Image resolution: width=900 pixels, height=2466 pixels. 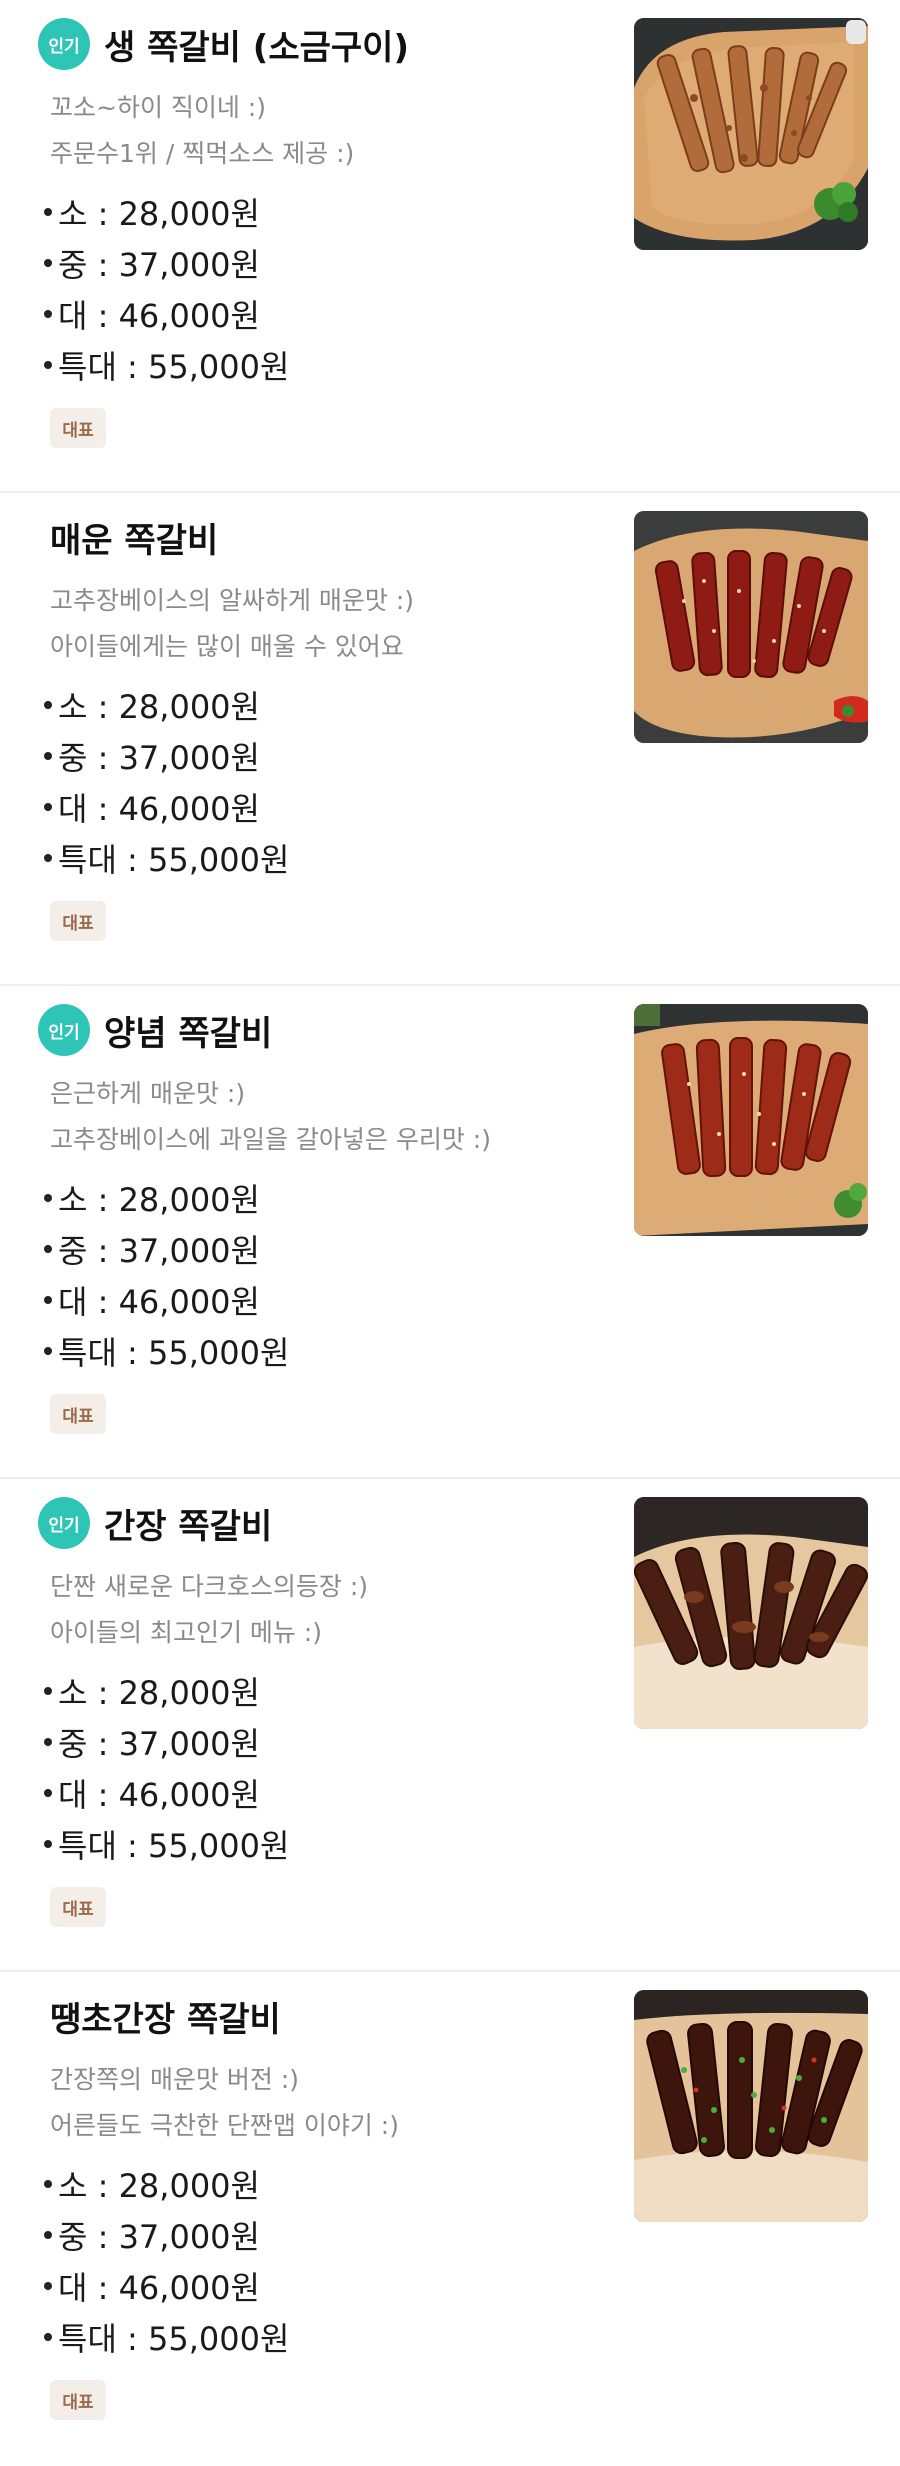 What do you see at coordinates (209, 1586) in the screenshot?
I see `menu-item-description: 단짠 새로운 다크호스의등장 :)` at bounding box center [209, 1586].